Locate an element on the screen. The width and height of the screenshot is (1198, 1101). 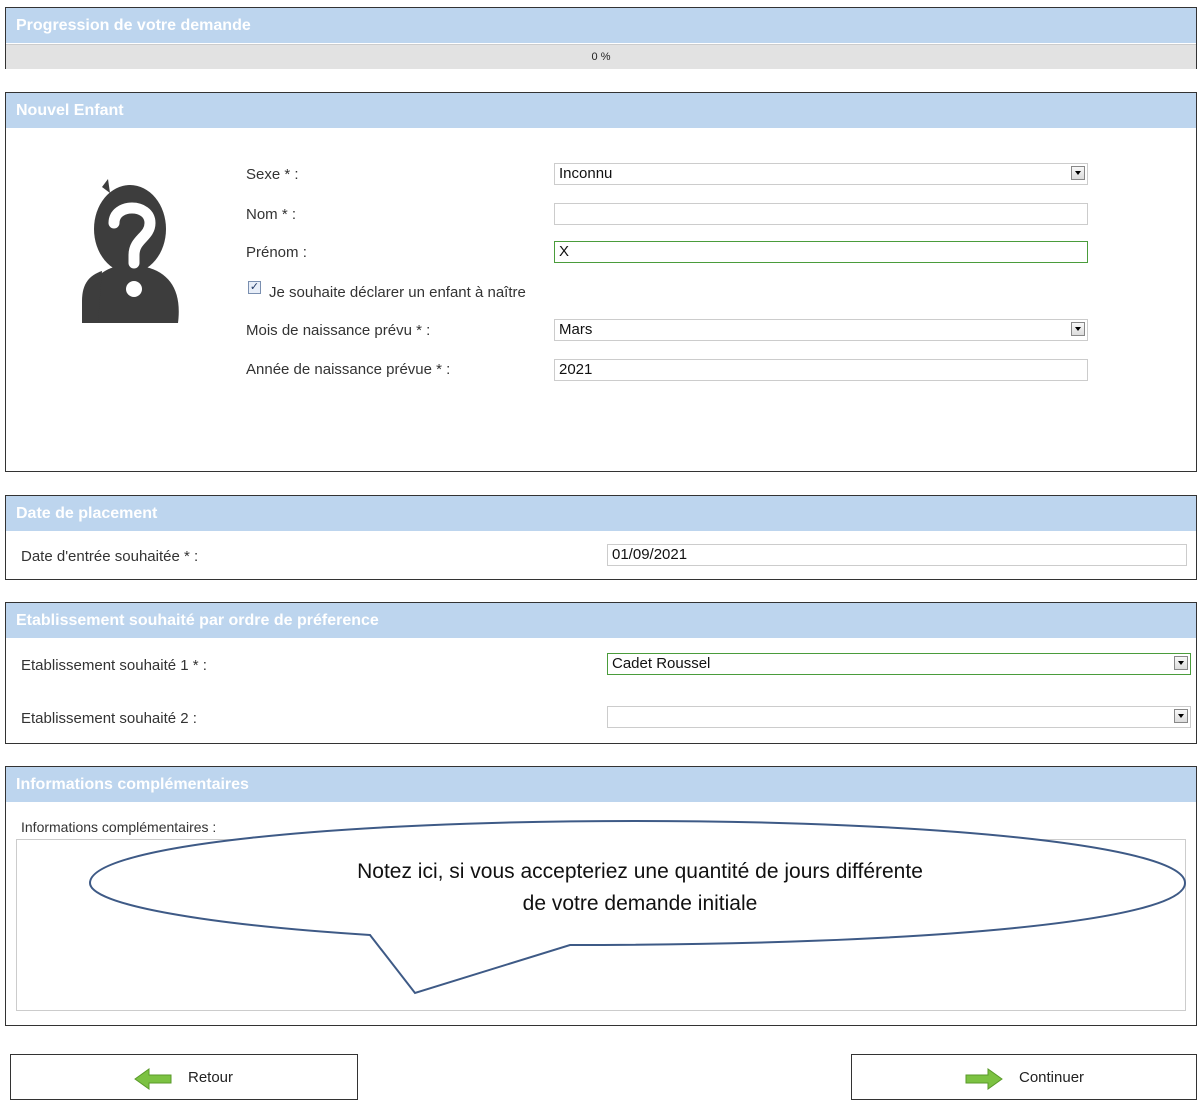
continue-button-label: Continuer is located at coordinates (1052, 1077).